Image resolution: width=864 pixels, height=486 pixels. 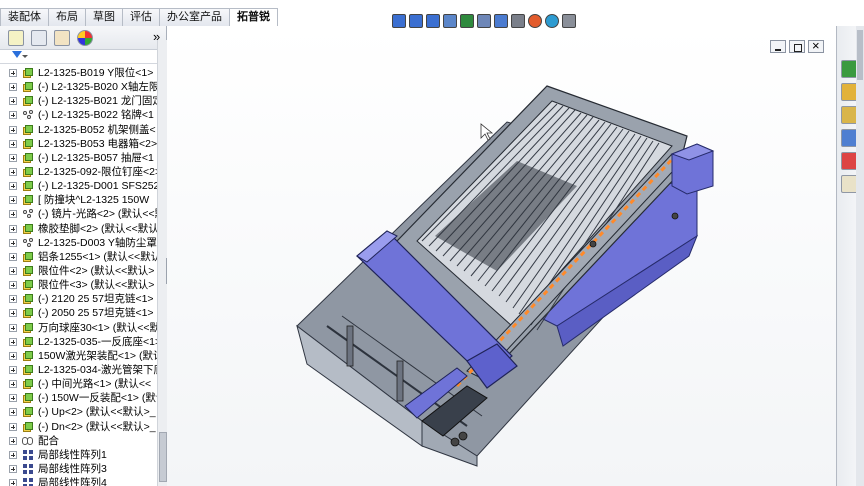 What do you see at coordinates (163, 457) in the screenshot?
I see `tree-scrollbar-thumb` at bounding box center [163, 457].